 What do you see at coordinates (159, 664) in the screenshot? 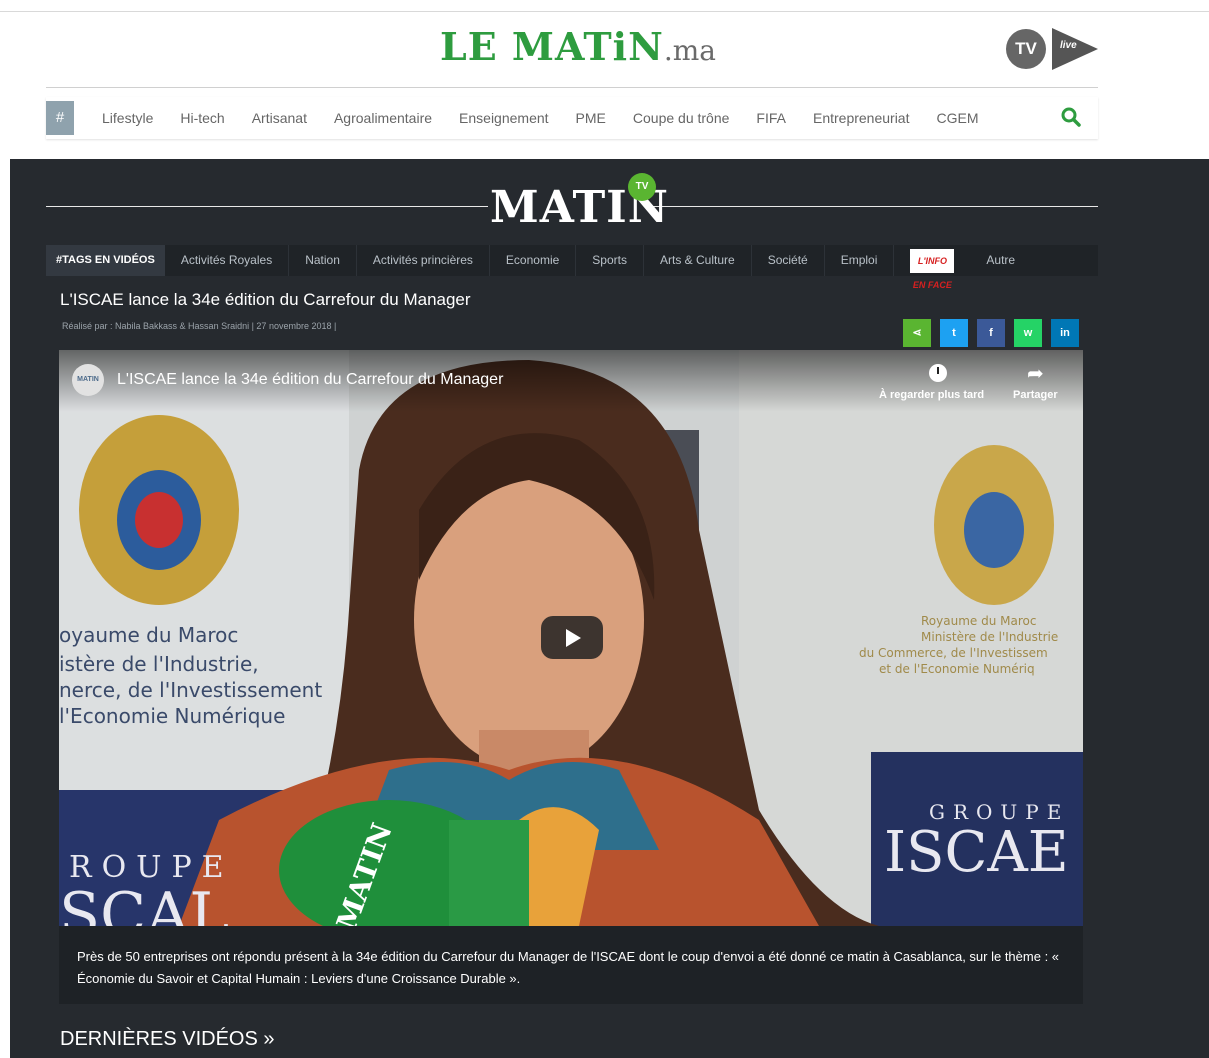
I see `wall-text-left-2: istère de l'Industrie,` at bounding box center [159, 664].